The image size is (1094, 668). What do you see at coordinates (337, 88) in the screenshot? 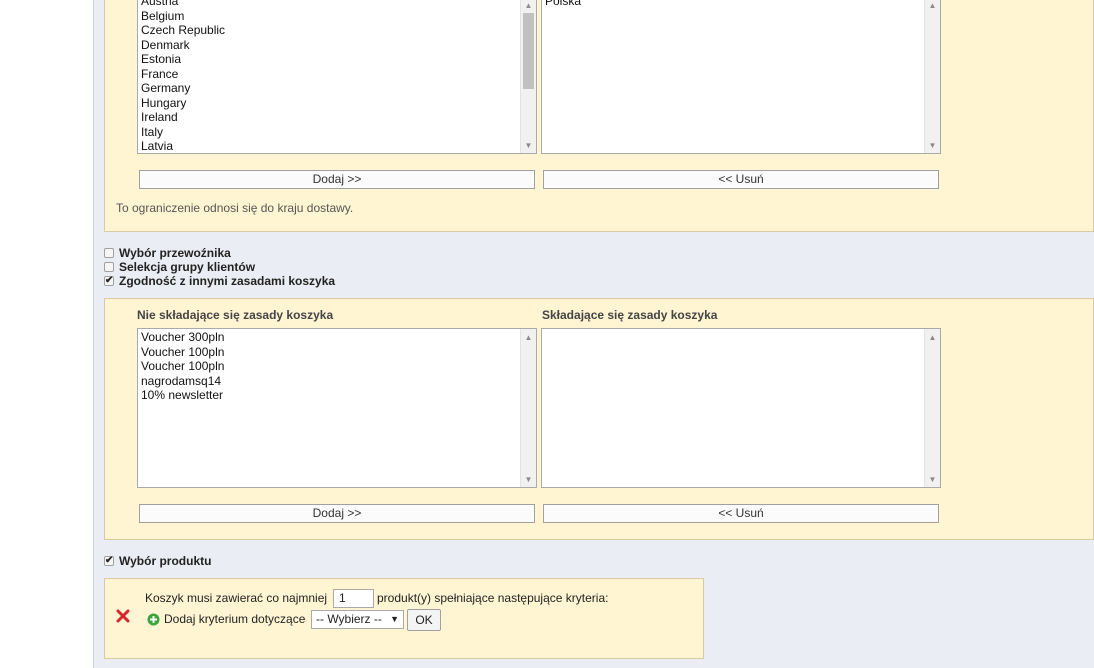
I see `country-option: Germany` at bounding box center [337, 88].